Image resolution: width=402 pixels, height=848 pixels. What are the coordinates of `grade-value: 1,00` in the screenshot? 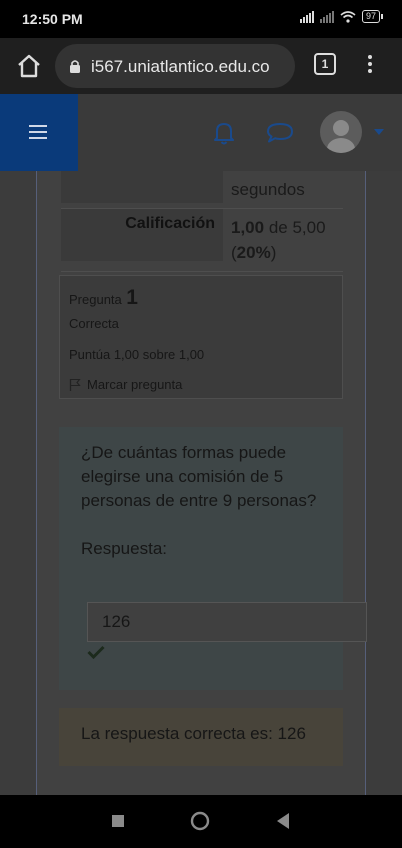 It's located at (248, 227).